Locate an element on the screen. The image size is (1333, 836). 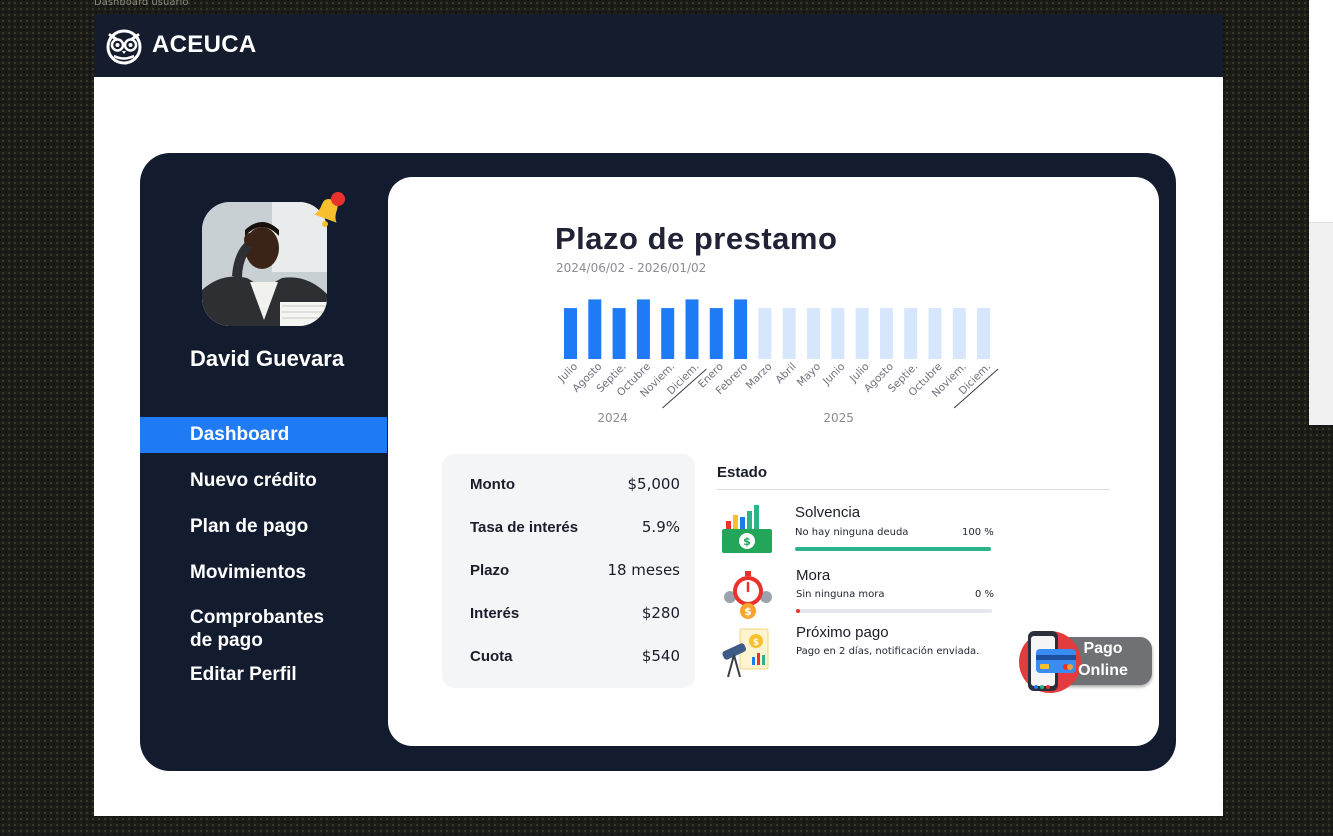
chart-title: Plazo de prestamo is located at coordinates (696, 238).